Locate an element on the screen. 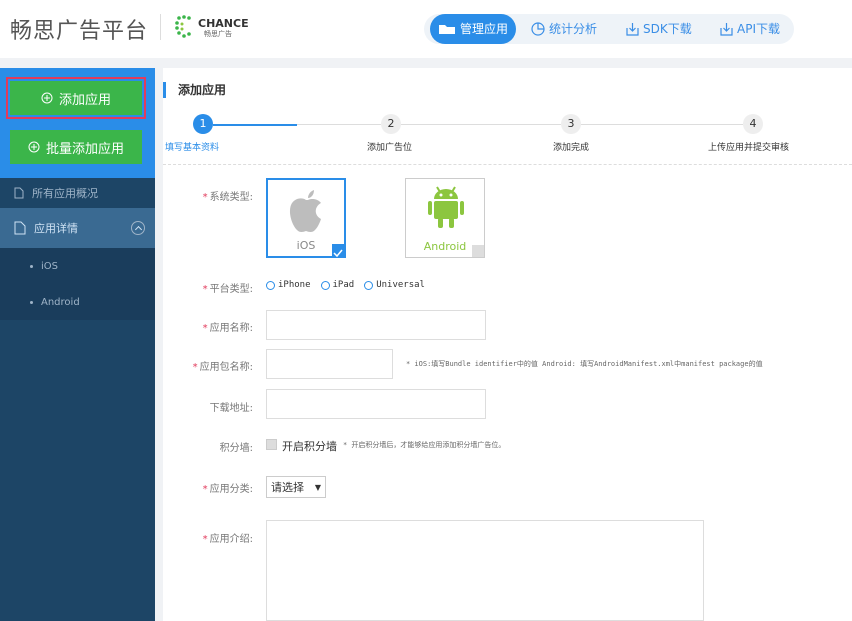  sidebar-action-panel: 添加应用 批量添加应用 is located at coordinates (77, 123).